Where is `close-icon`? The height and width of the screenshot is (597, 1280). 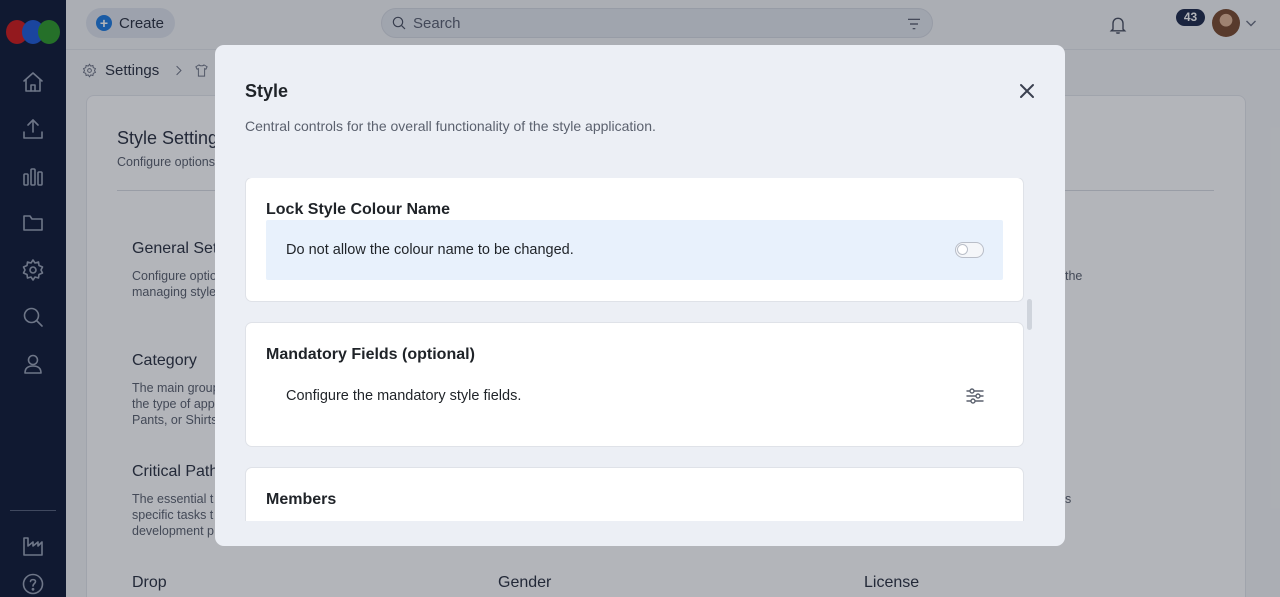
close-icon is located at coordinates (1027, 91).